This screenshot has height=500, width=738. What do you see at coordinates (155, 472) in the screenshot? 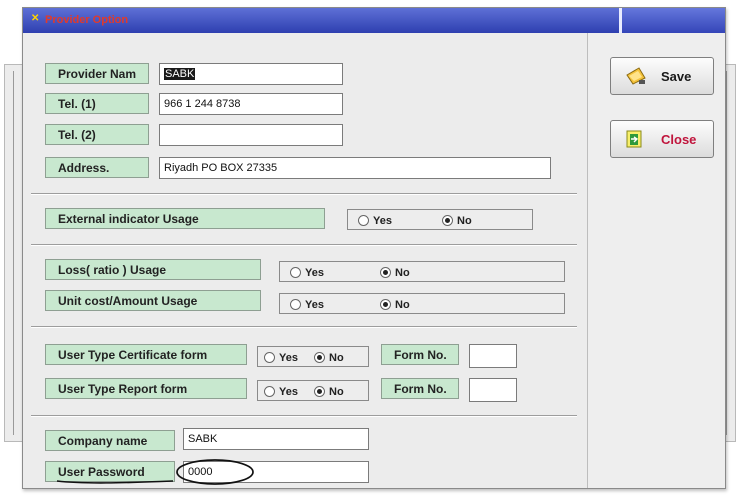
I see `handwritten-annotation` at bounding box center [155, 472].